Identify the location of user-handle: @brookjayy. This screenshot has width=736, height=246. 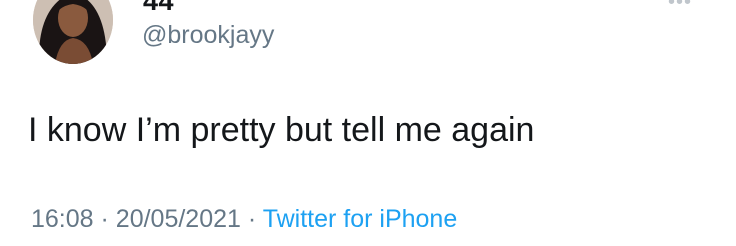
(208, 35).